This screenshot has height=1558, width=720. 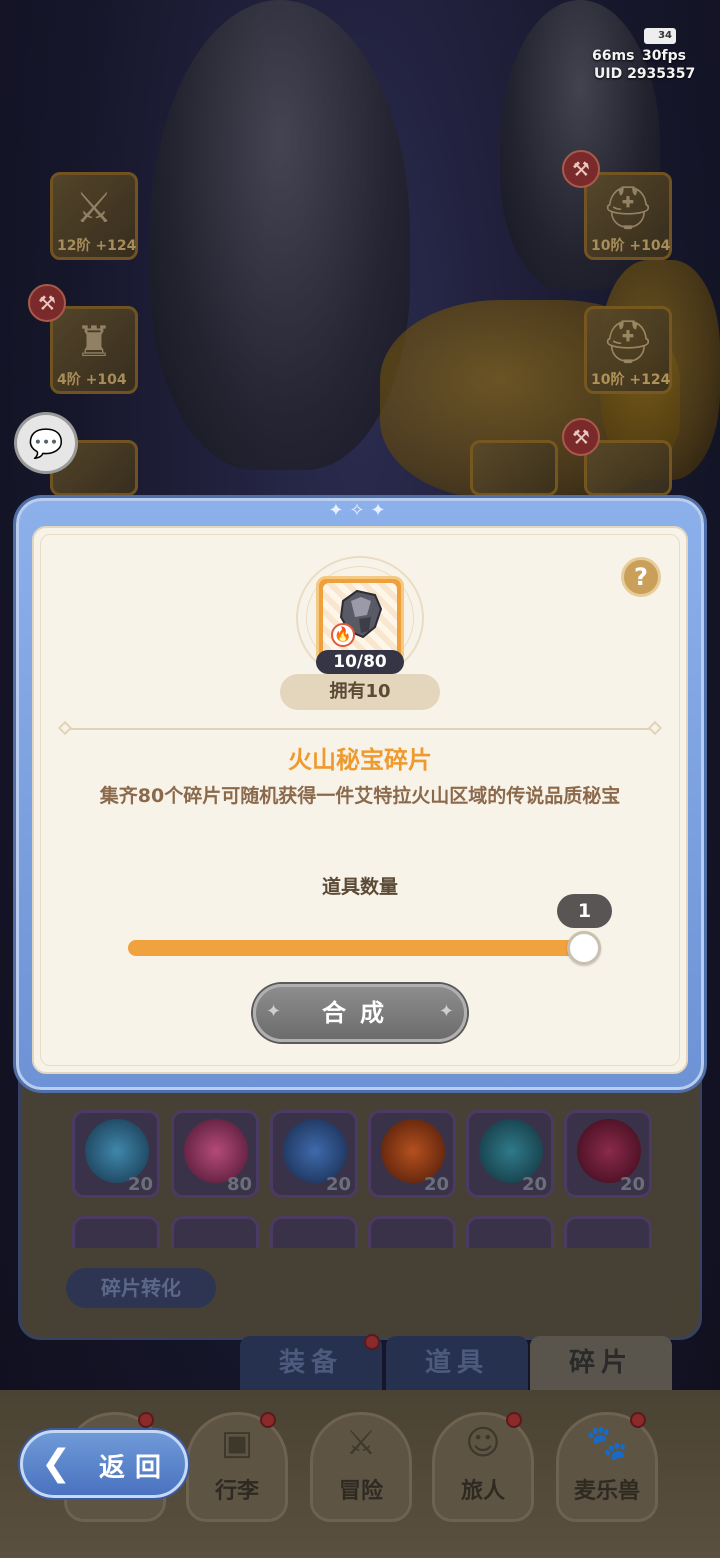 What do you see at coordinates (360, 662) in the screenshot?
I see `fragment-progress-count: 10/80` at bounding box center [360, 662].